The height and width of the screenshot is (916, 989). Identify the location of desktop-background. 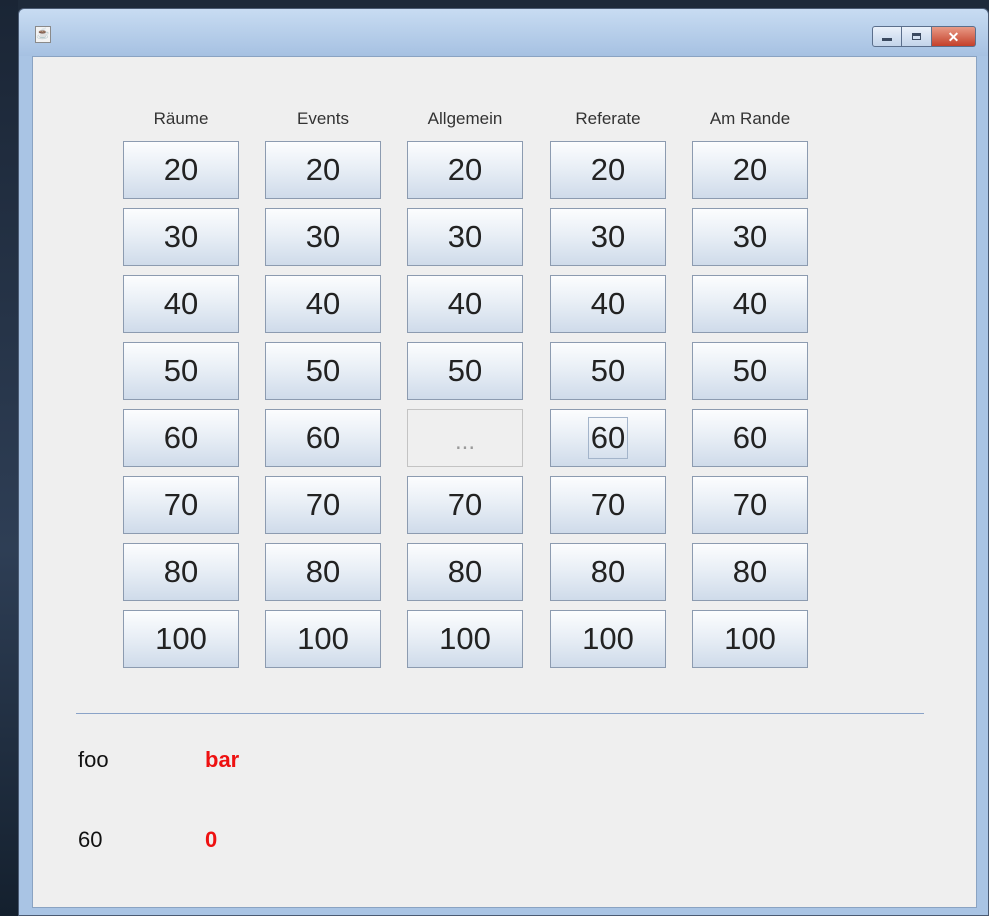
(9, 458).